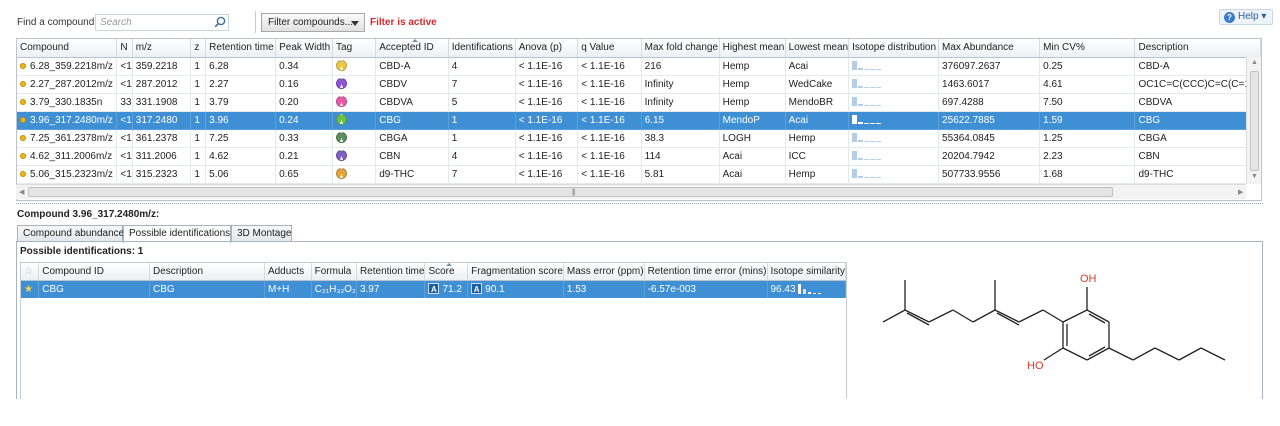 The image size is (1280, 426). Describe the element at coordinates (415, 40) in the screenshot. I see `sort-indicator-icon` at that location.